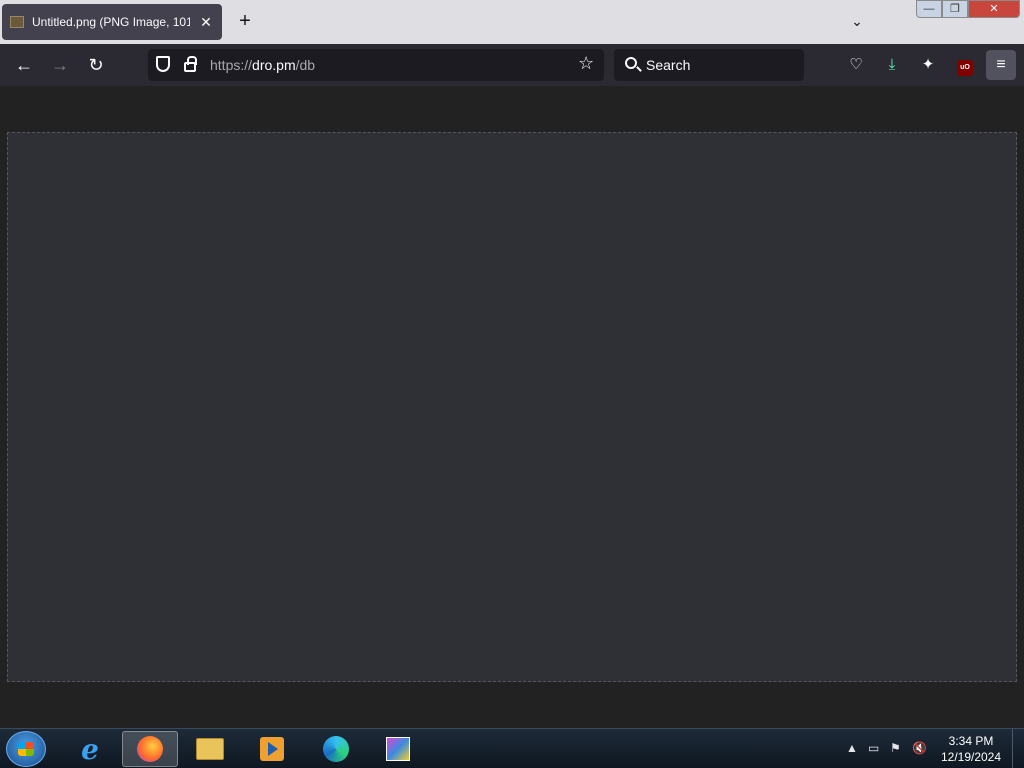  What do you see at coordinates (586, 63) in the screenshot?
I see `bookmark-star-icon: ☆` at bounding box center [586, 63].